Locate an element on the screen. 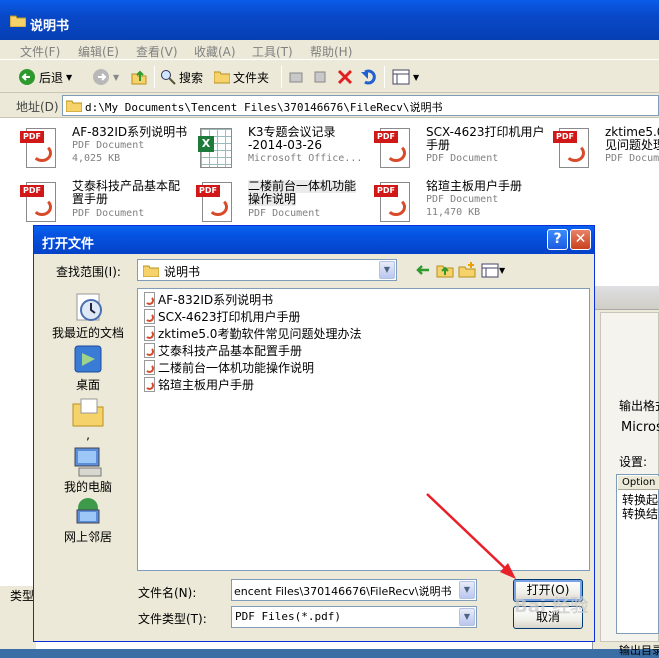  menu-help: 帮助(H) is located at coordinates (331, 51).